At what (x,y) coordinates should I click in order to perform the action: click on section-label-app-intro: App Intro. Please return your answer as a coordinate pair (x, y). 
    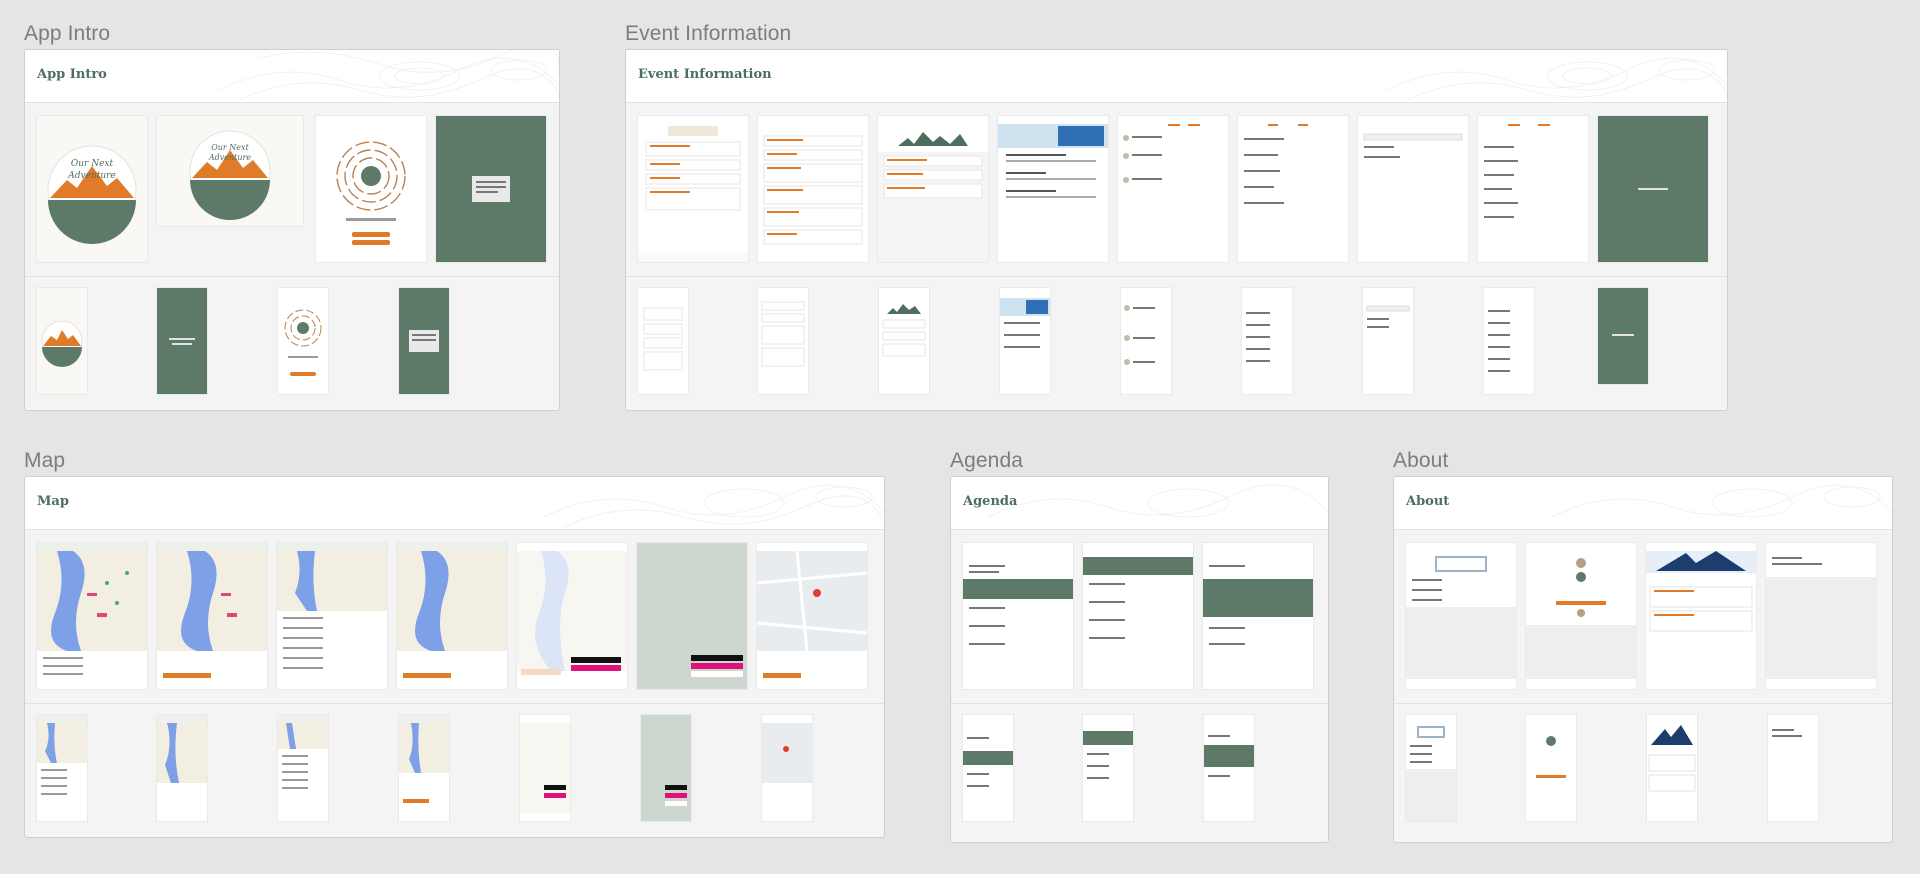
    Looking at the image, I should click on (67, 33).